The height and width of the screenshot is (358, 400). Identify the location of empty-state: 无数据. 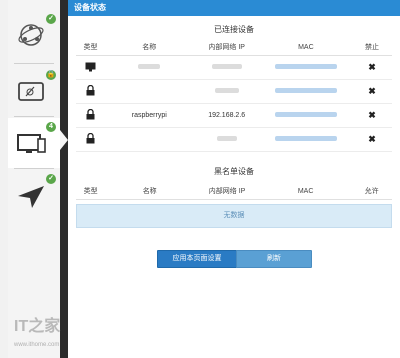
(234, 216).